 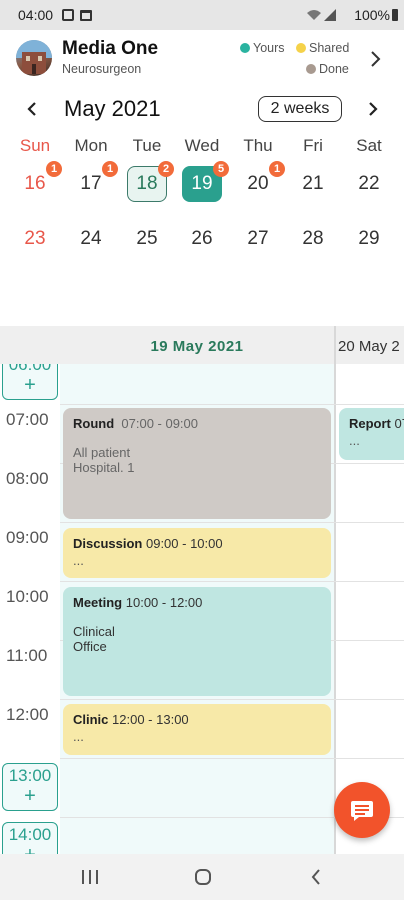 What do you see at coordinates (395, 15) in the screenshot?
I see `battery-icon` at bounding box center [395, 15].